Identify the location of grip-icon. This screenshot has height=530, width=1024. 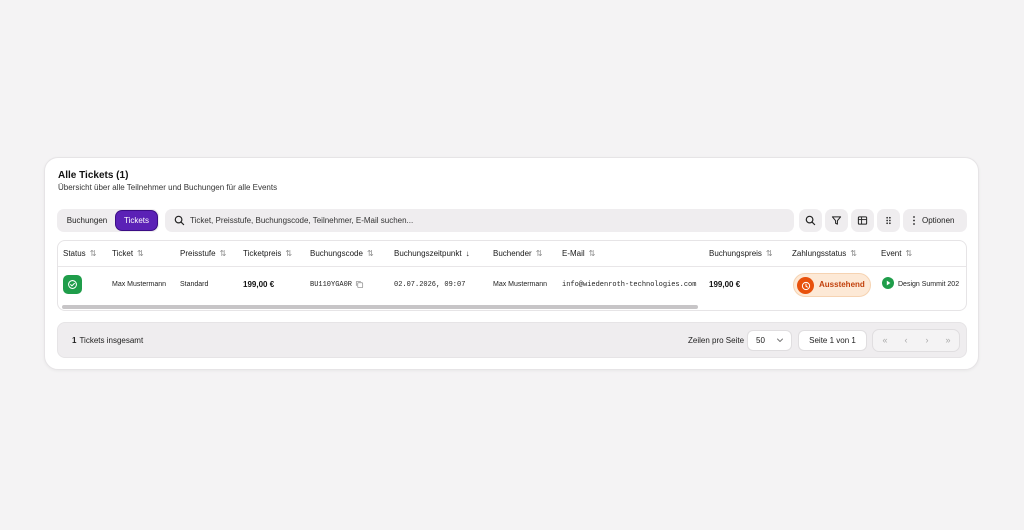
(888, 220).